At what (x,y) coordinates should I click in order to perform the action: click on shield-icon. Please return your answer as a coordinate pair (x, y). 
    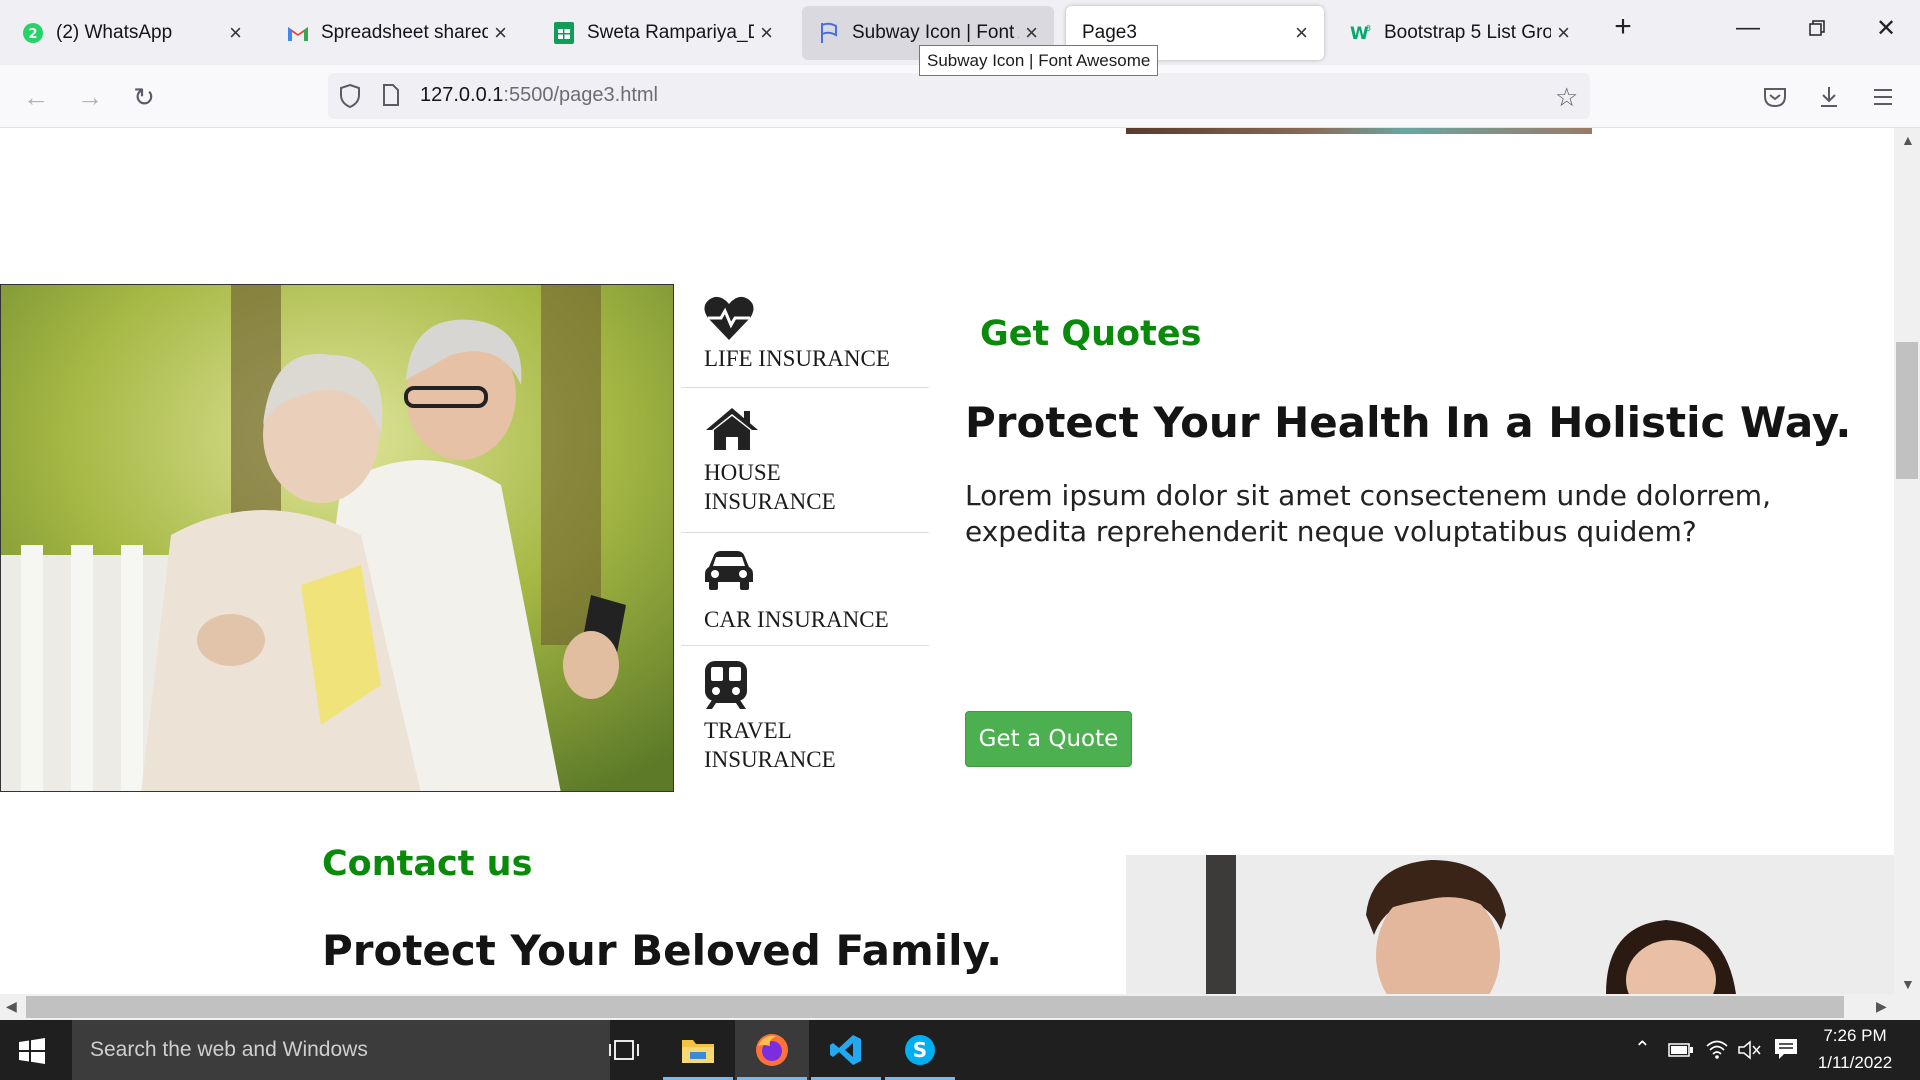
    Looking at the image, I should click on (350, 98).